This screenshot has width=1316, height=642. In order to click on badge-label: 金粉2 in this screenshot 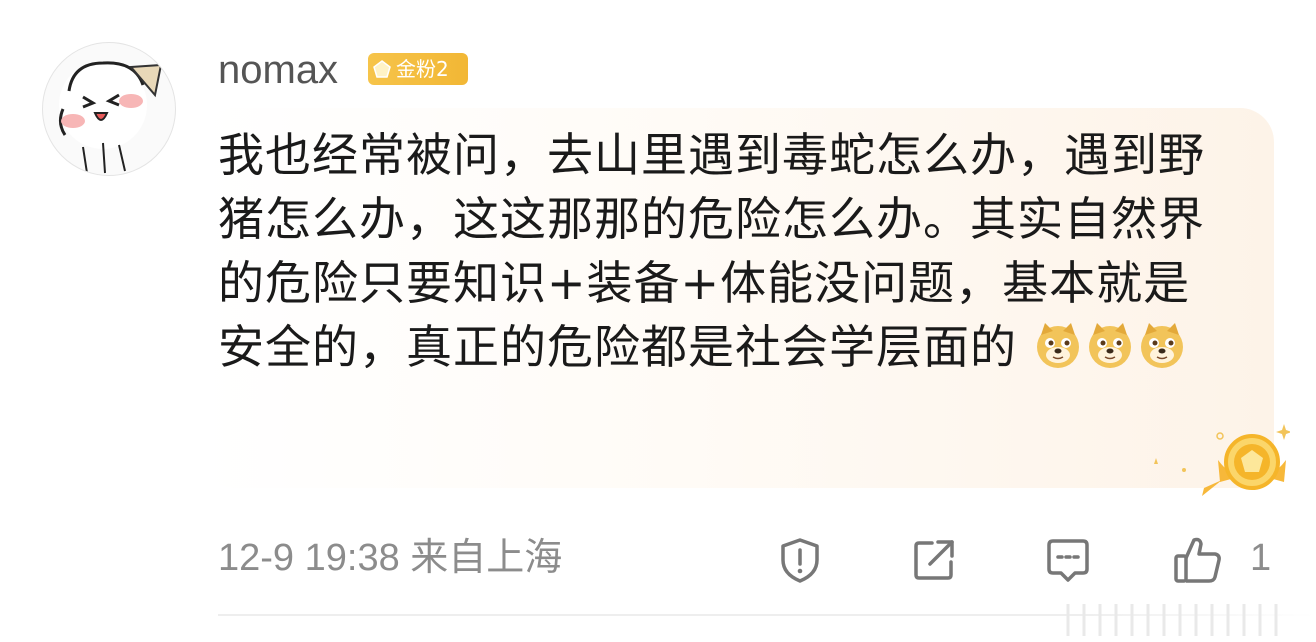, I will do `click(422, 69)`.